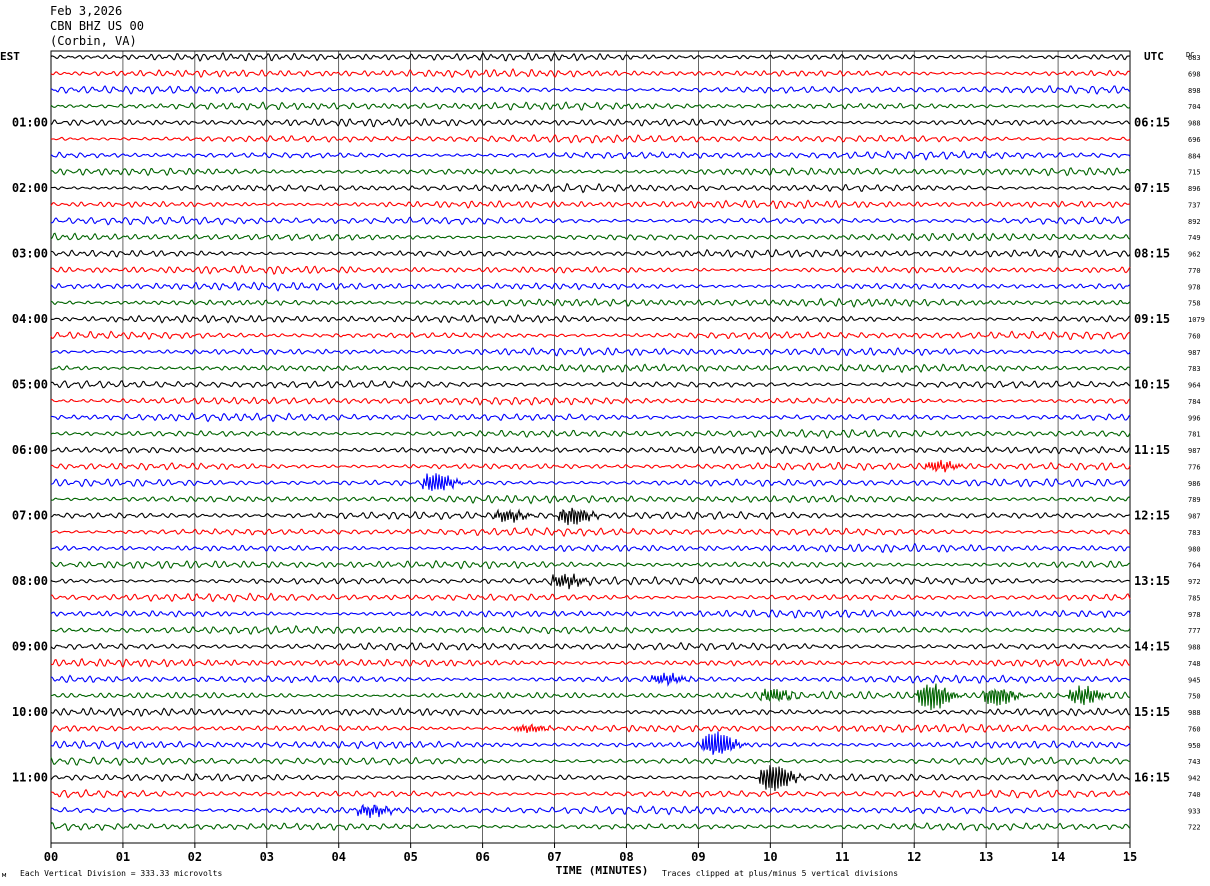 The image size is (1210, 886). I want to click on x-tick-label: 07, so click(554, 857).